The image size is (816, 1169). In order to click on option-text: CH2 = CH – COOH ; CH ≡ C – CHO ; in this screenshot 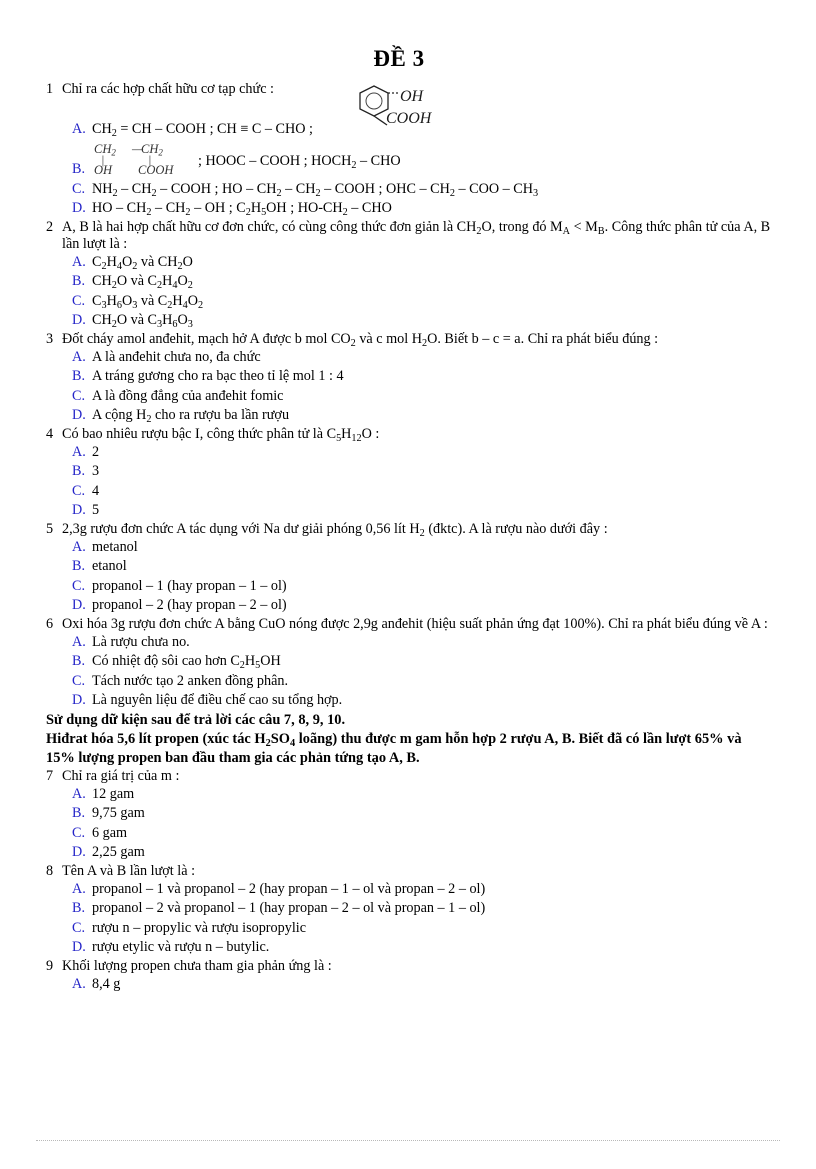, I will do `click(202, 130)`.